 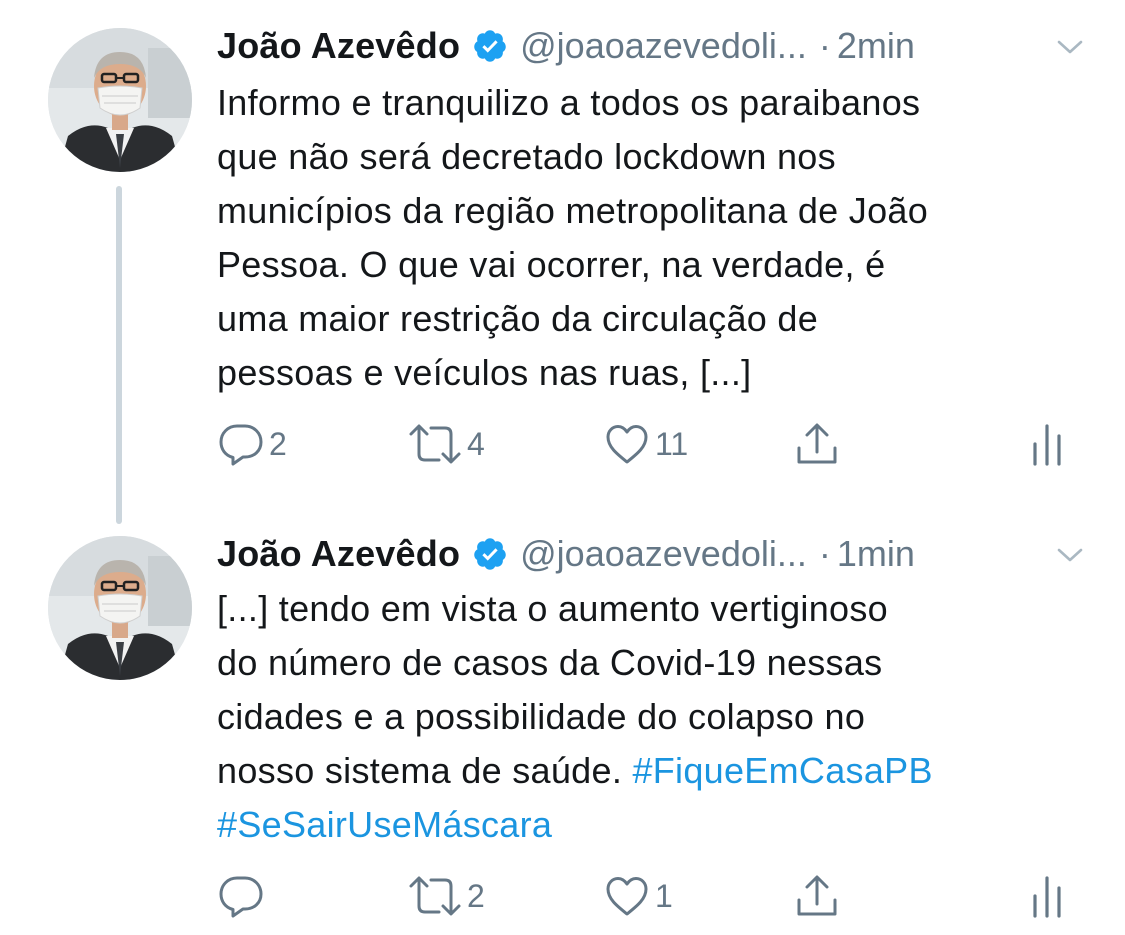 I want to click on tweet-actions: 2 1, so click(x=647, y=896).